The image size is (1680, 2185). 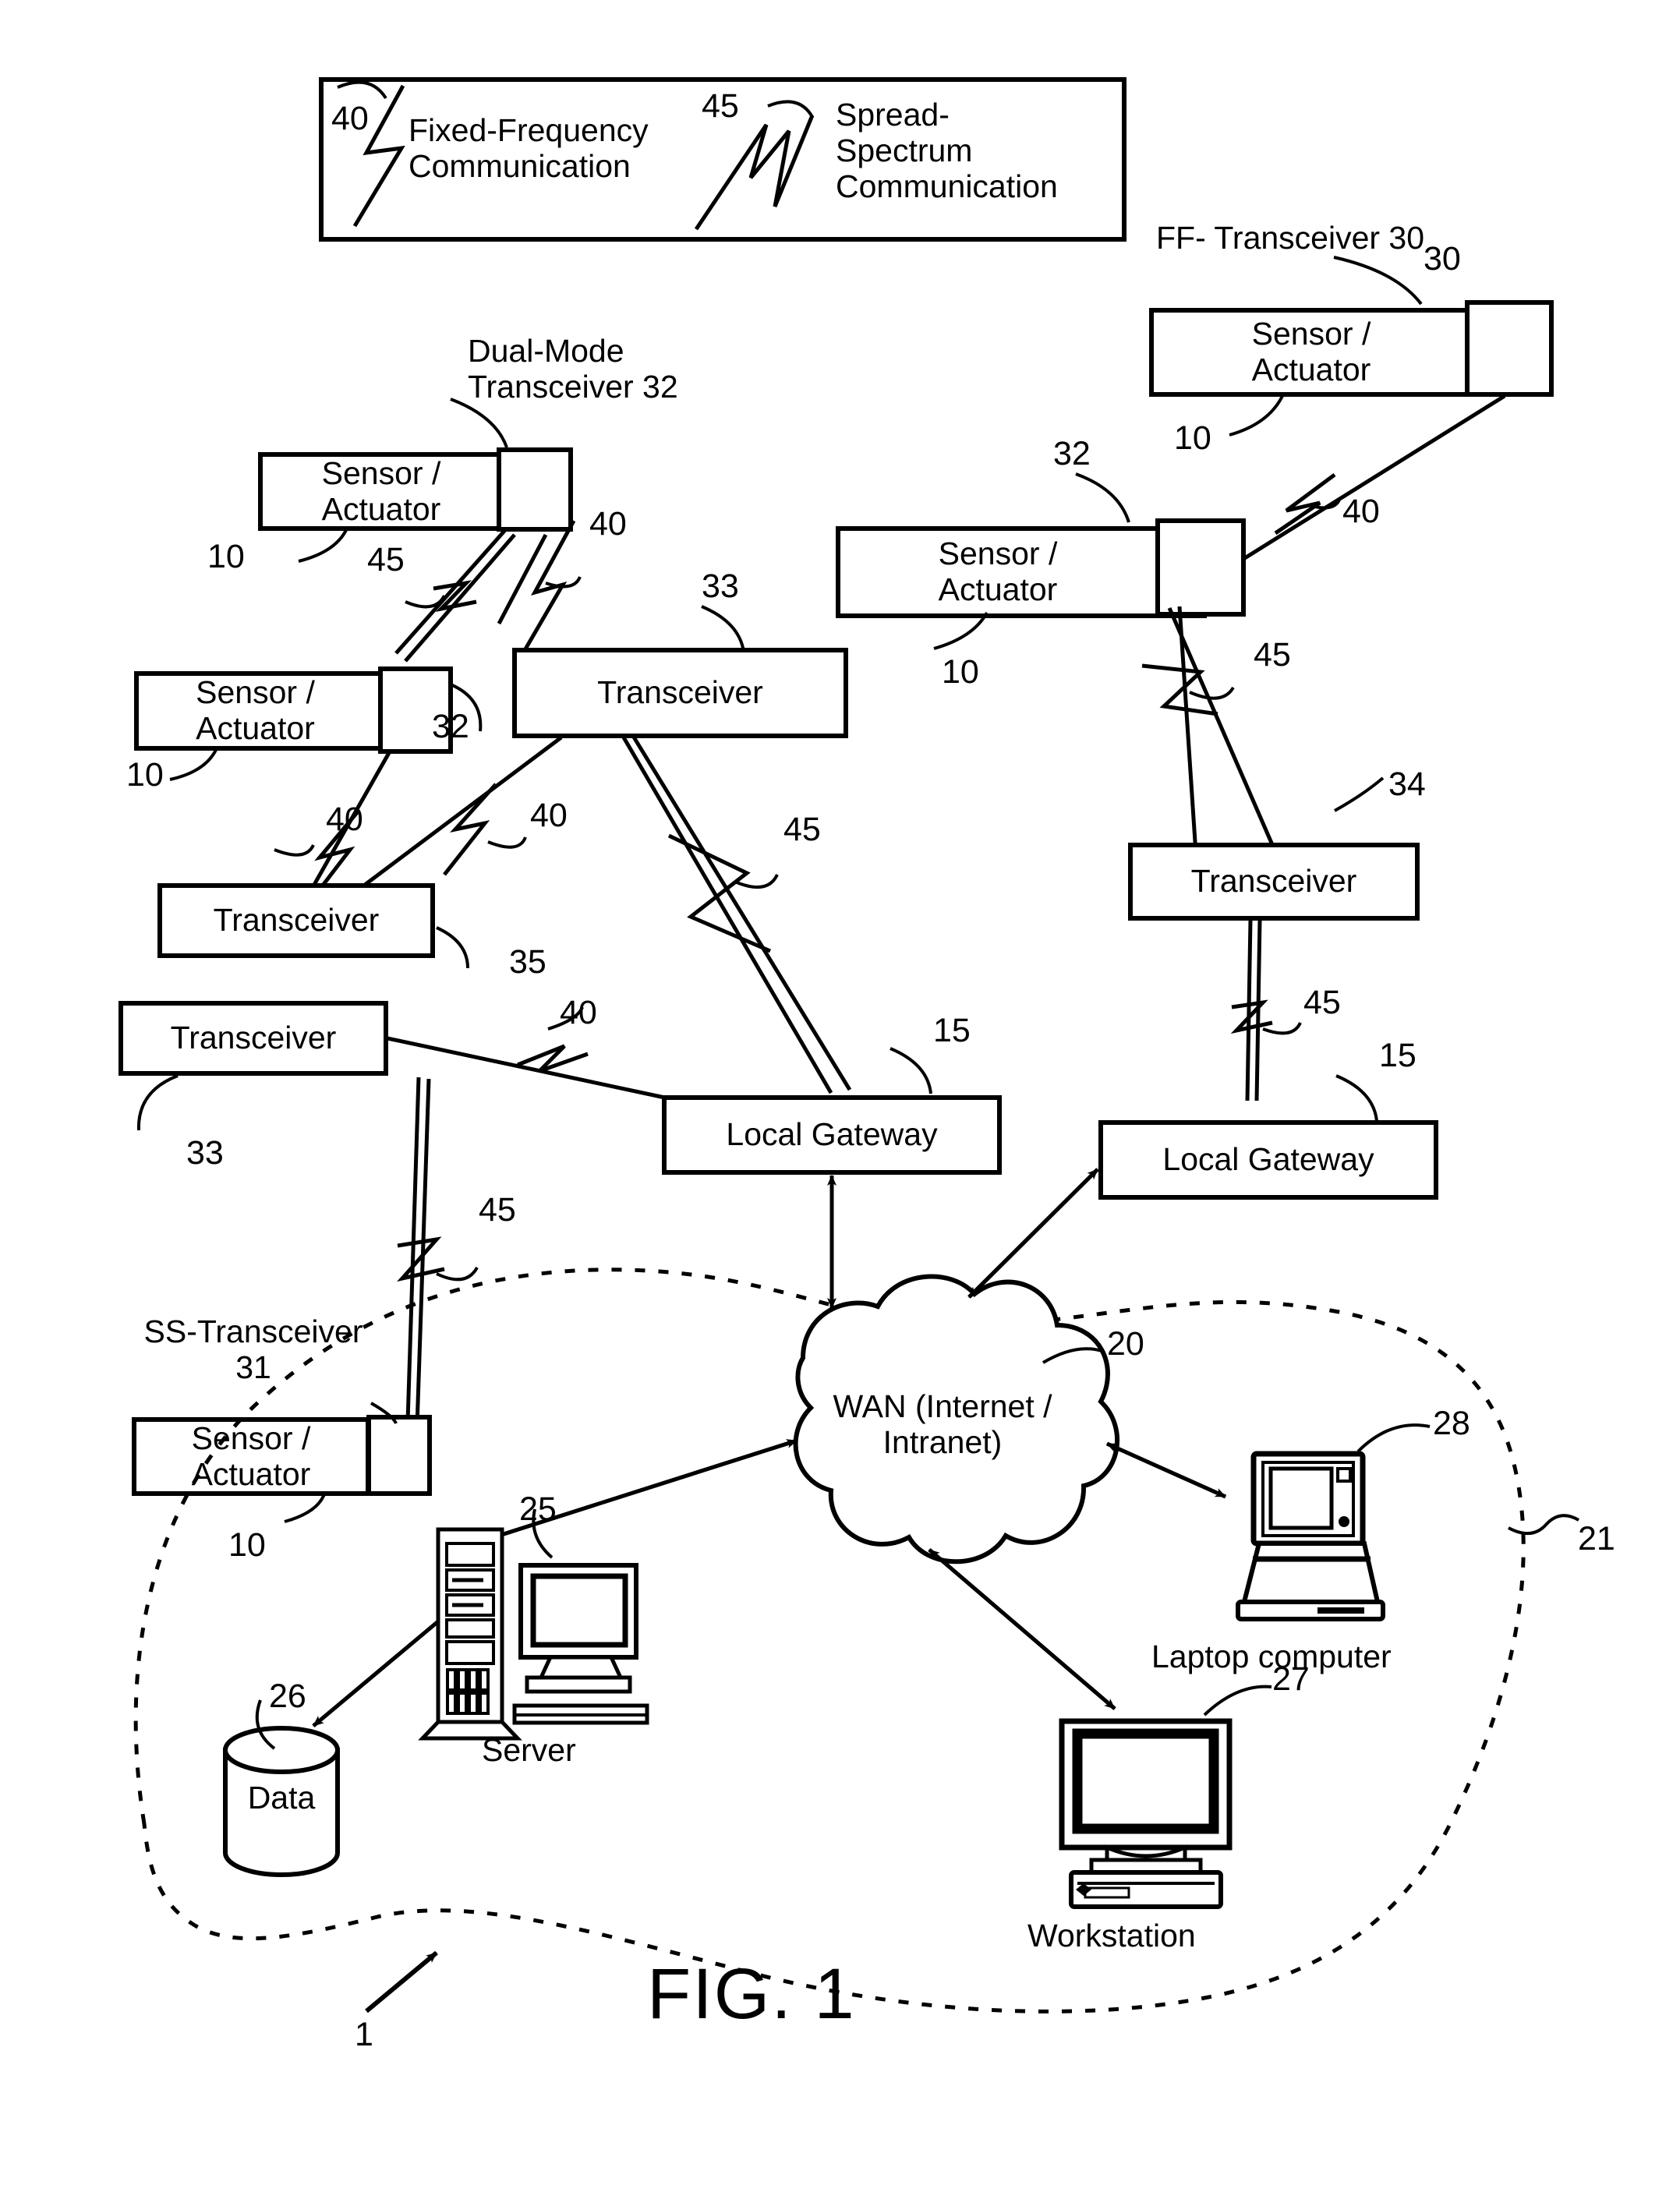 I want to click on ref-32-second: 32, so click(x=450, y=726).